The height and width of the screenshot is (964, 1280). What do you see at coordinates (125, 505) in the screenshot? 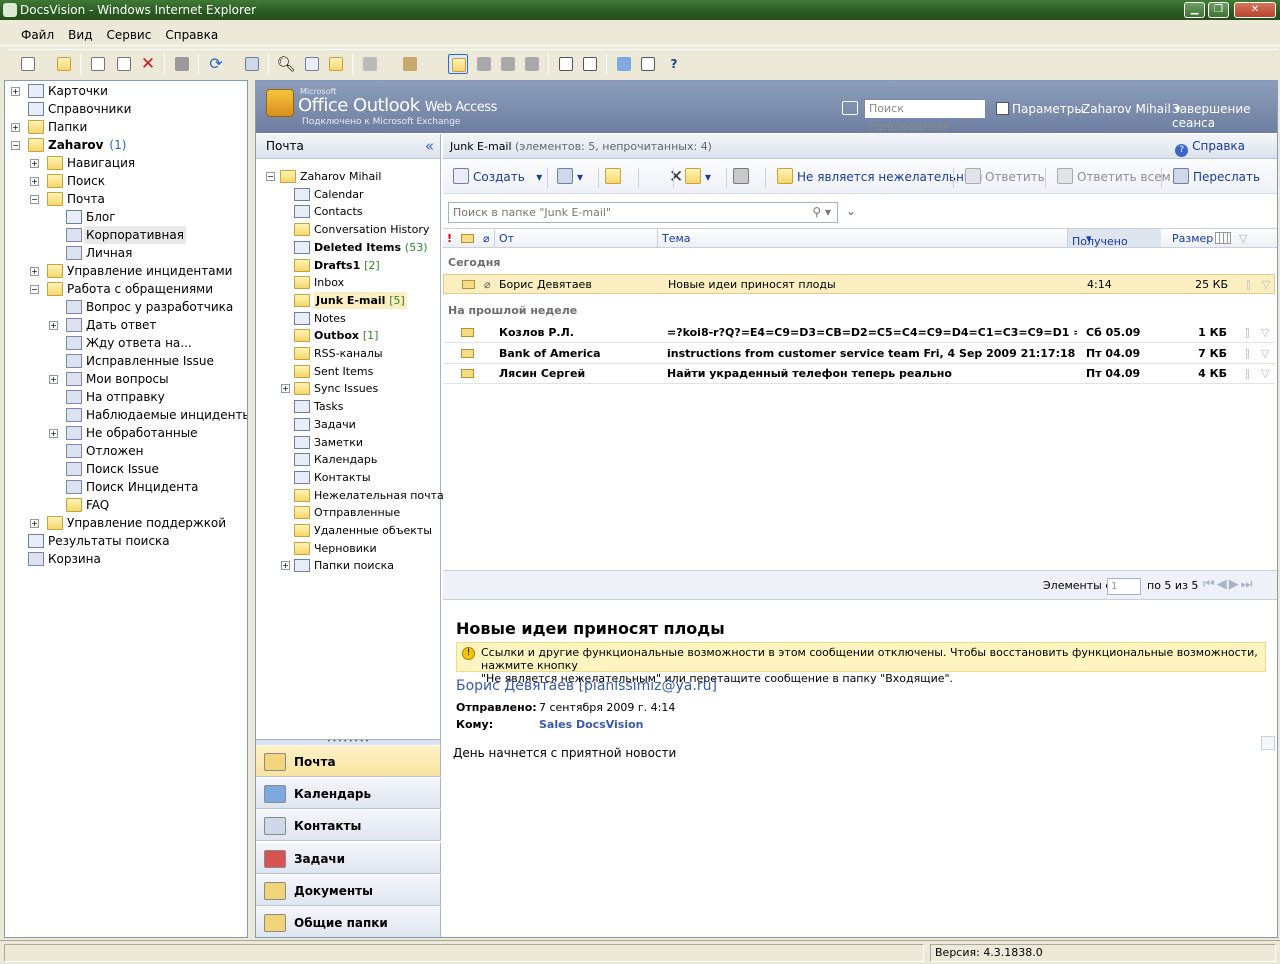
I see `tree-item: FAQ` at bounding box center [125, 505].